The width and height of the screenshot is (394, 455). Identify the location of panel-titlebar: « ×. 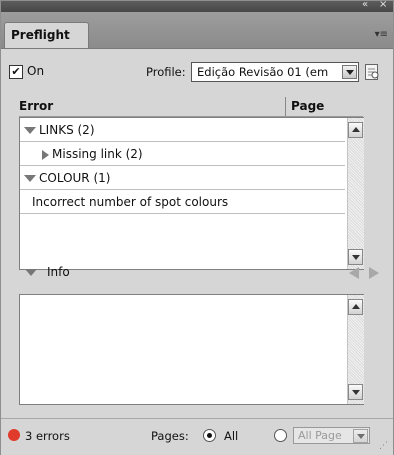
(197, 6).